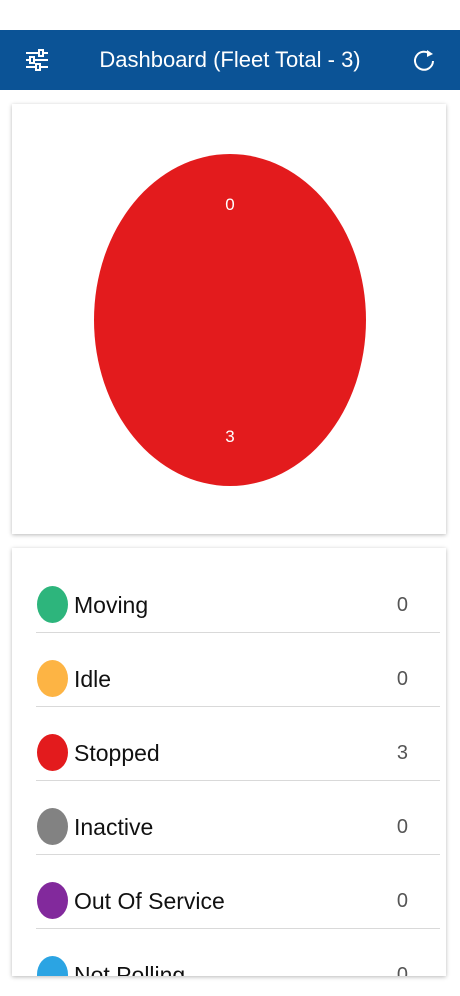 This screenshot has width=460, height=996. Describe the element at coordinates (238, 669) in the screenshot. I see `status-row-idle: Idle 0` at that location.